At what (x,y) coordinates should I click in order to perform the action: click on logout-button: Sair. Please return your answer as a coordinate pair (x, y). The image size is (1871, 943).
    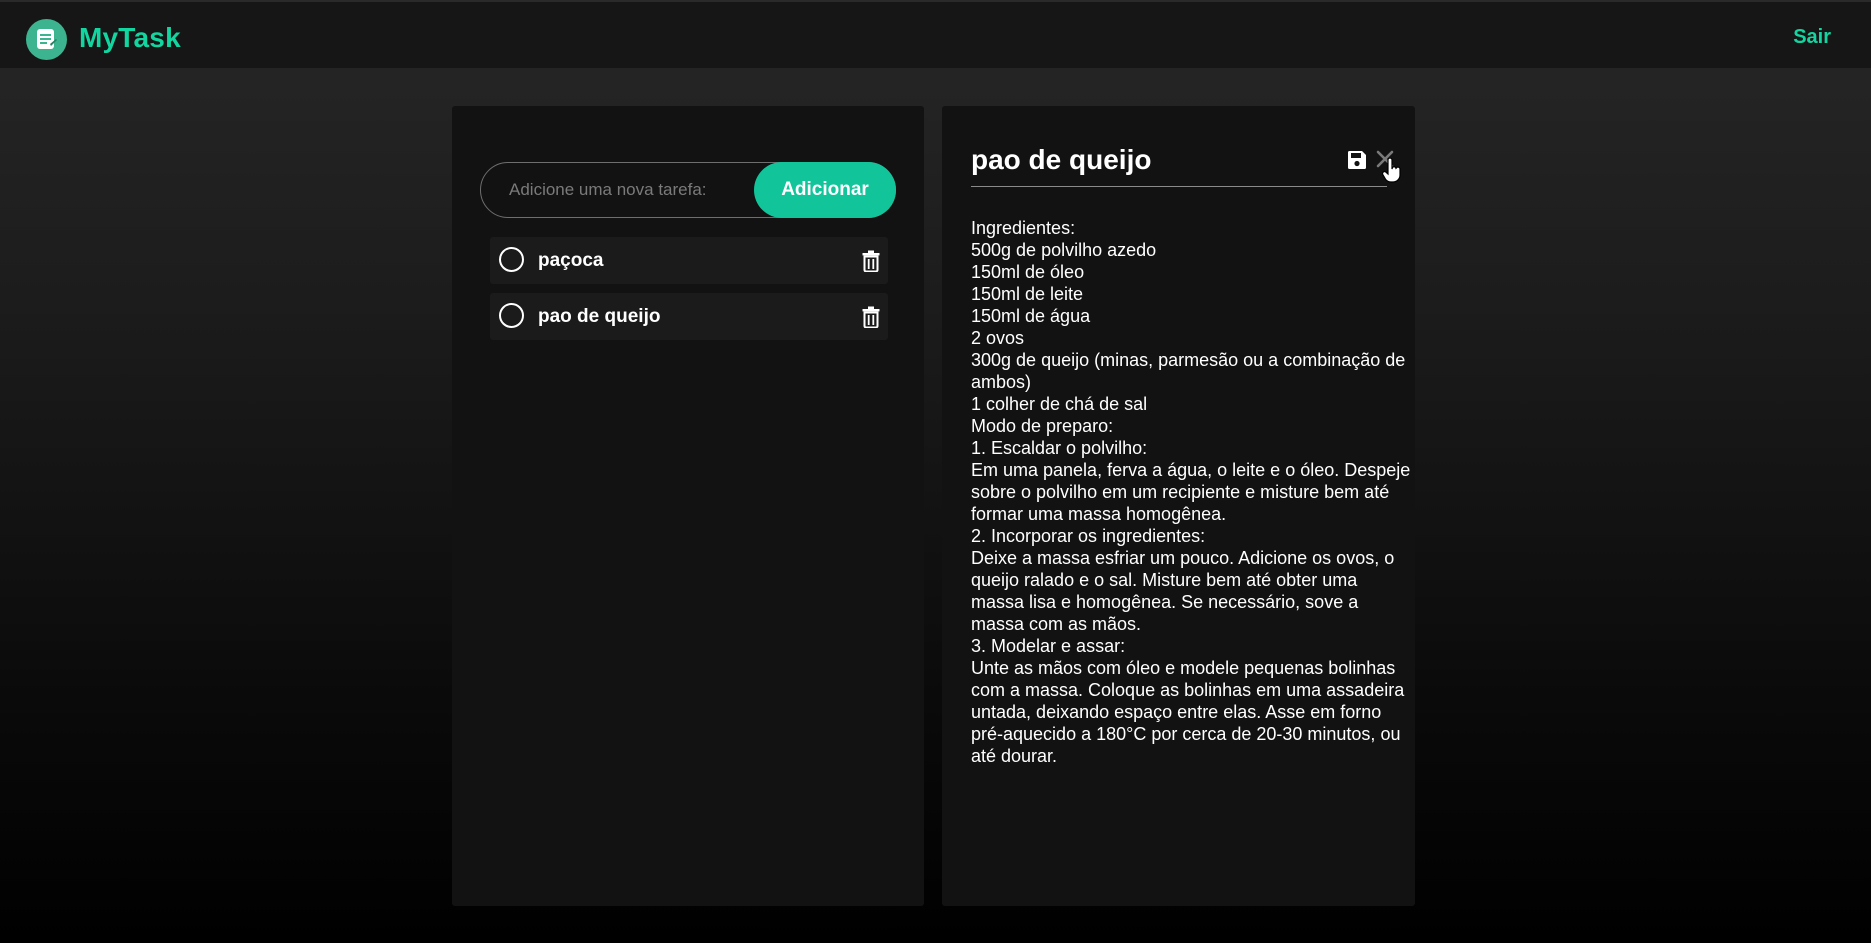
    Looking at the image, I should click on (1812, 37).